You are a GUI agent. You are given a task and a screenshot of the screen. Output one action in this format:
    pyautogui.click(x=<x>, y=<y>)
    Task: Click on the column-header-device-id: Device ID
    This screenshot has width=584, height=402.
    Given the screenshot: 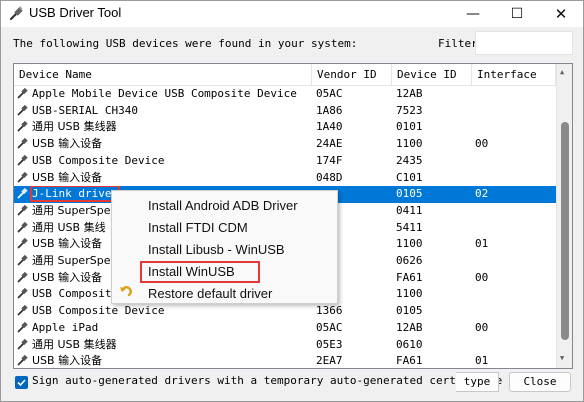 What is the action you would take?
    pyautogui.click(x=432, y=75)
    